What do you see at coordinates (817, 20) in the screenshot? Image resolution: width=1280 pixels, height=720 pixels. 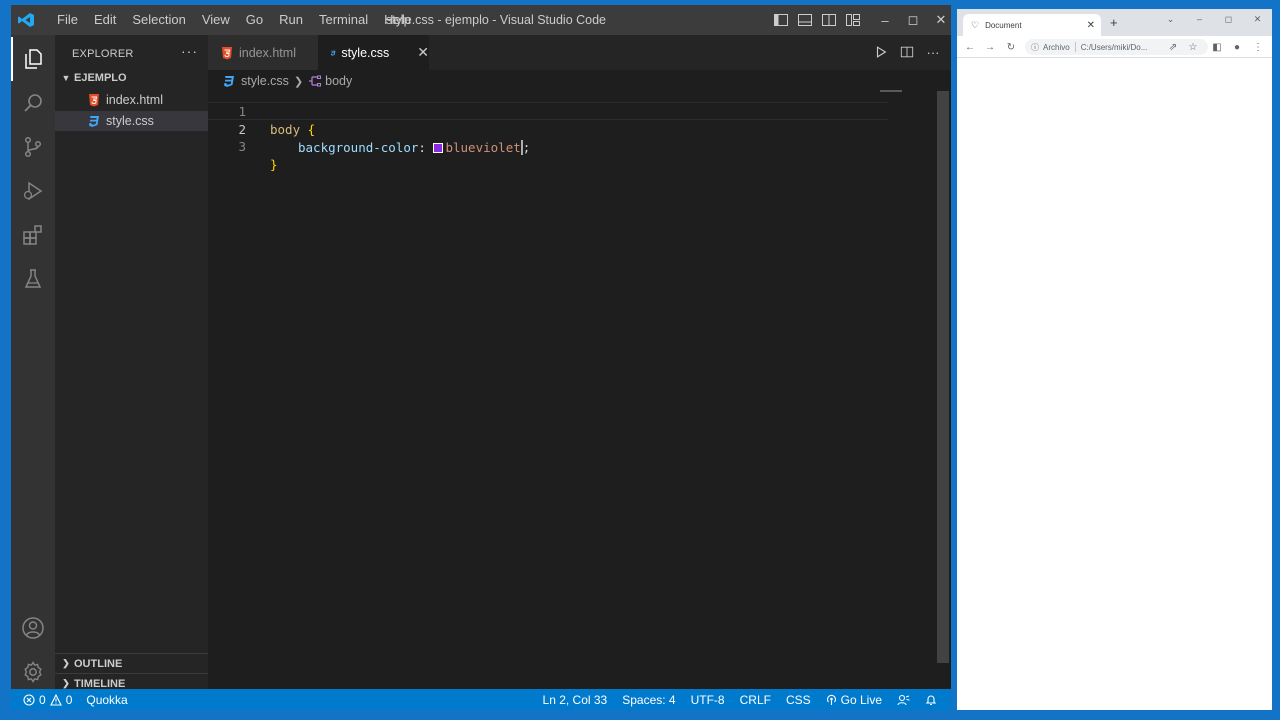 I see `layout-controls` at bounding box center [817, 20].